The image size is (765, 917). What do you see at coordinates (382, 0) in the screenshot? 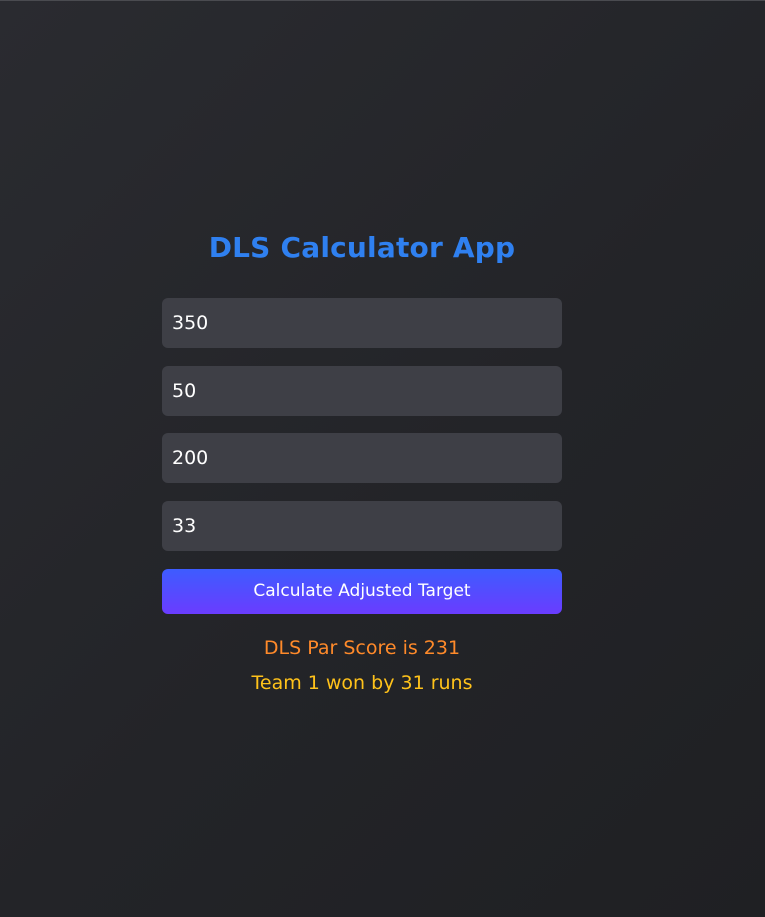
I see `window-top-border` at bounding box center [382, 0].